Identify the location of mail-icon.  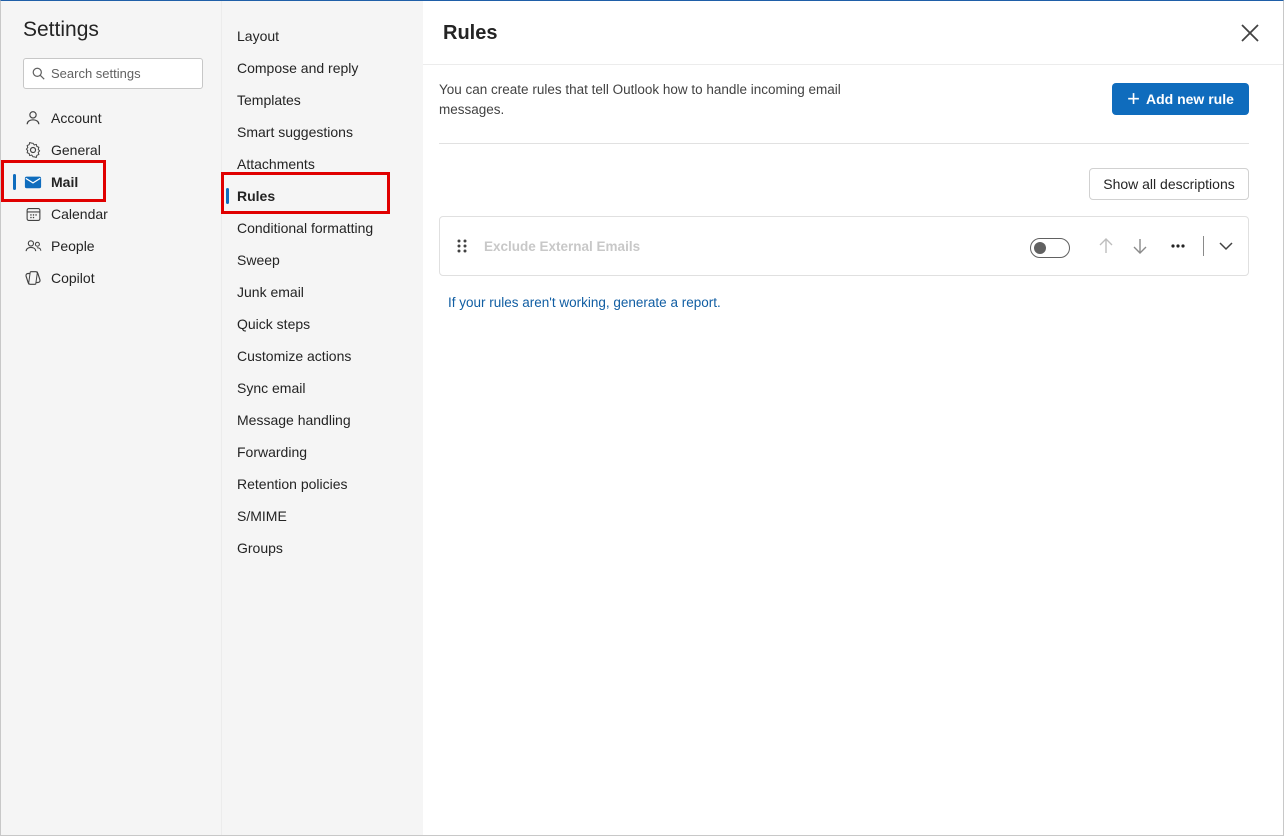
(33, 182).